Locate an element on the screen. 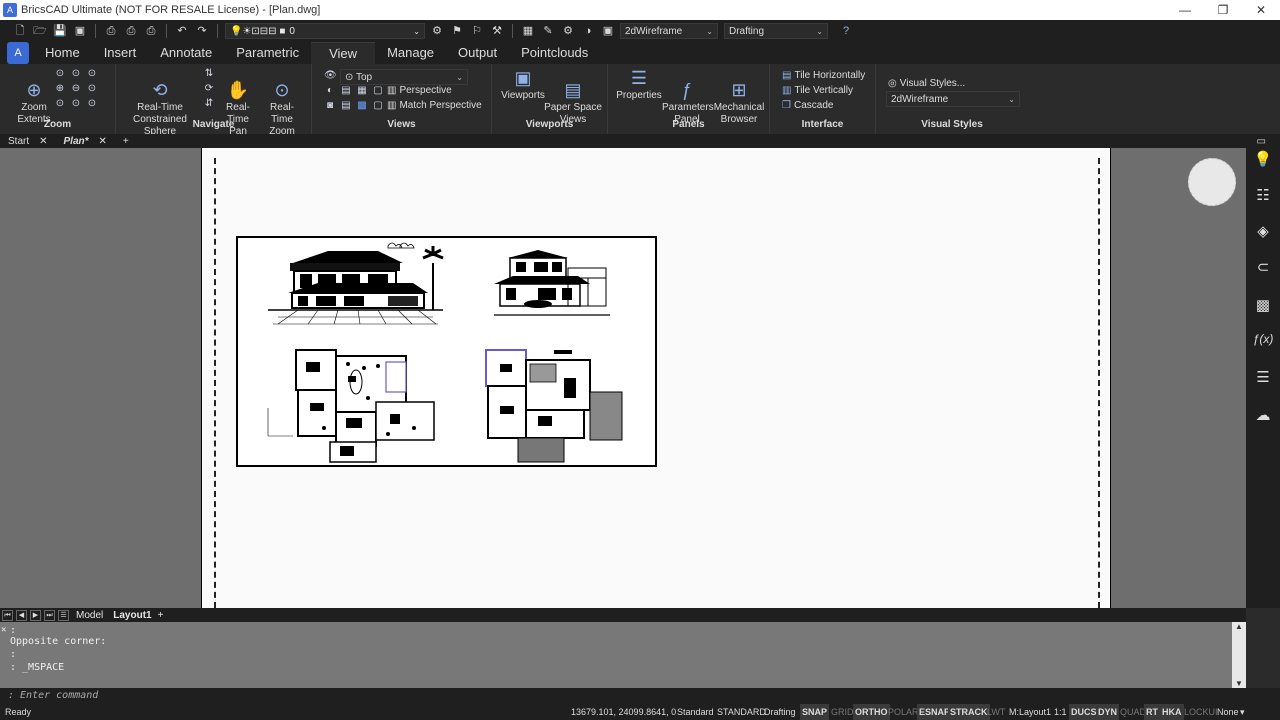 The width and height of the screenshot is (1280, 720). tile-vertically-button: ▥ Tile Vertically is located at coordinates (817, 90).